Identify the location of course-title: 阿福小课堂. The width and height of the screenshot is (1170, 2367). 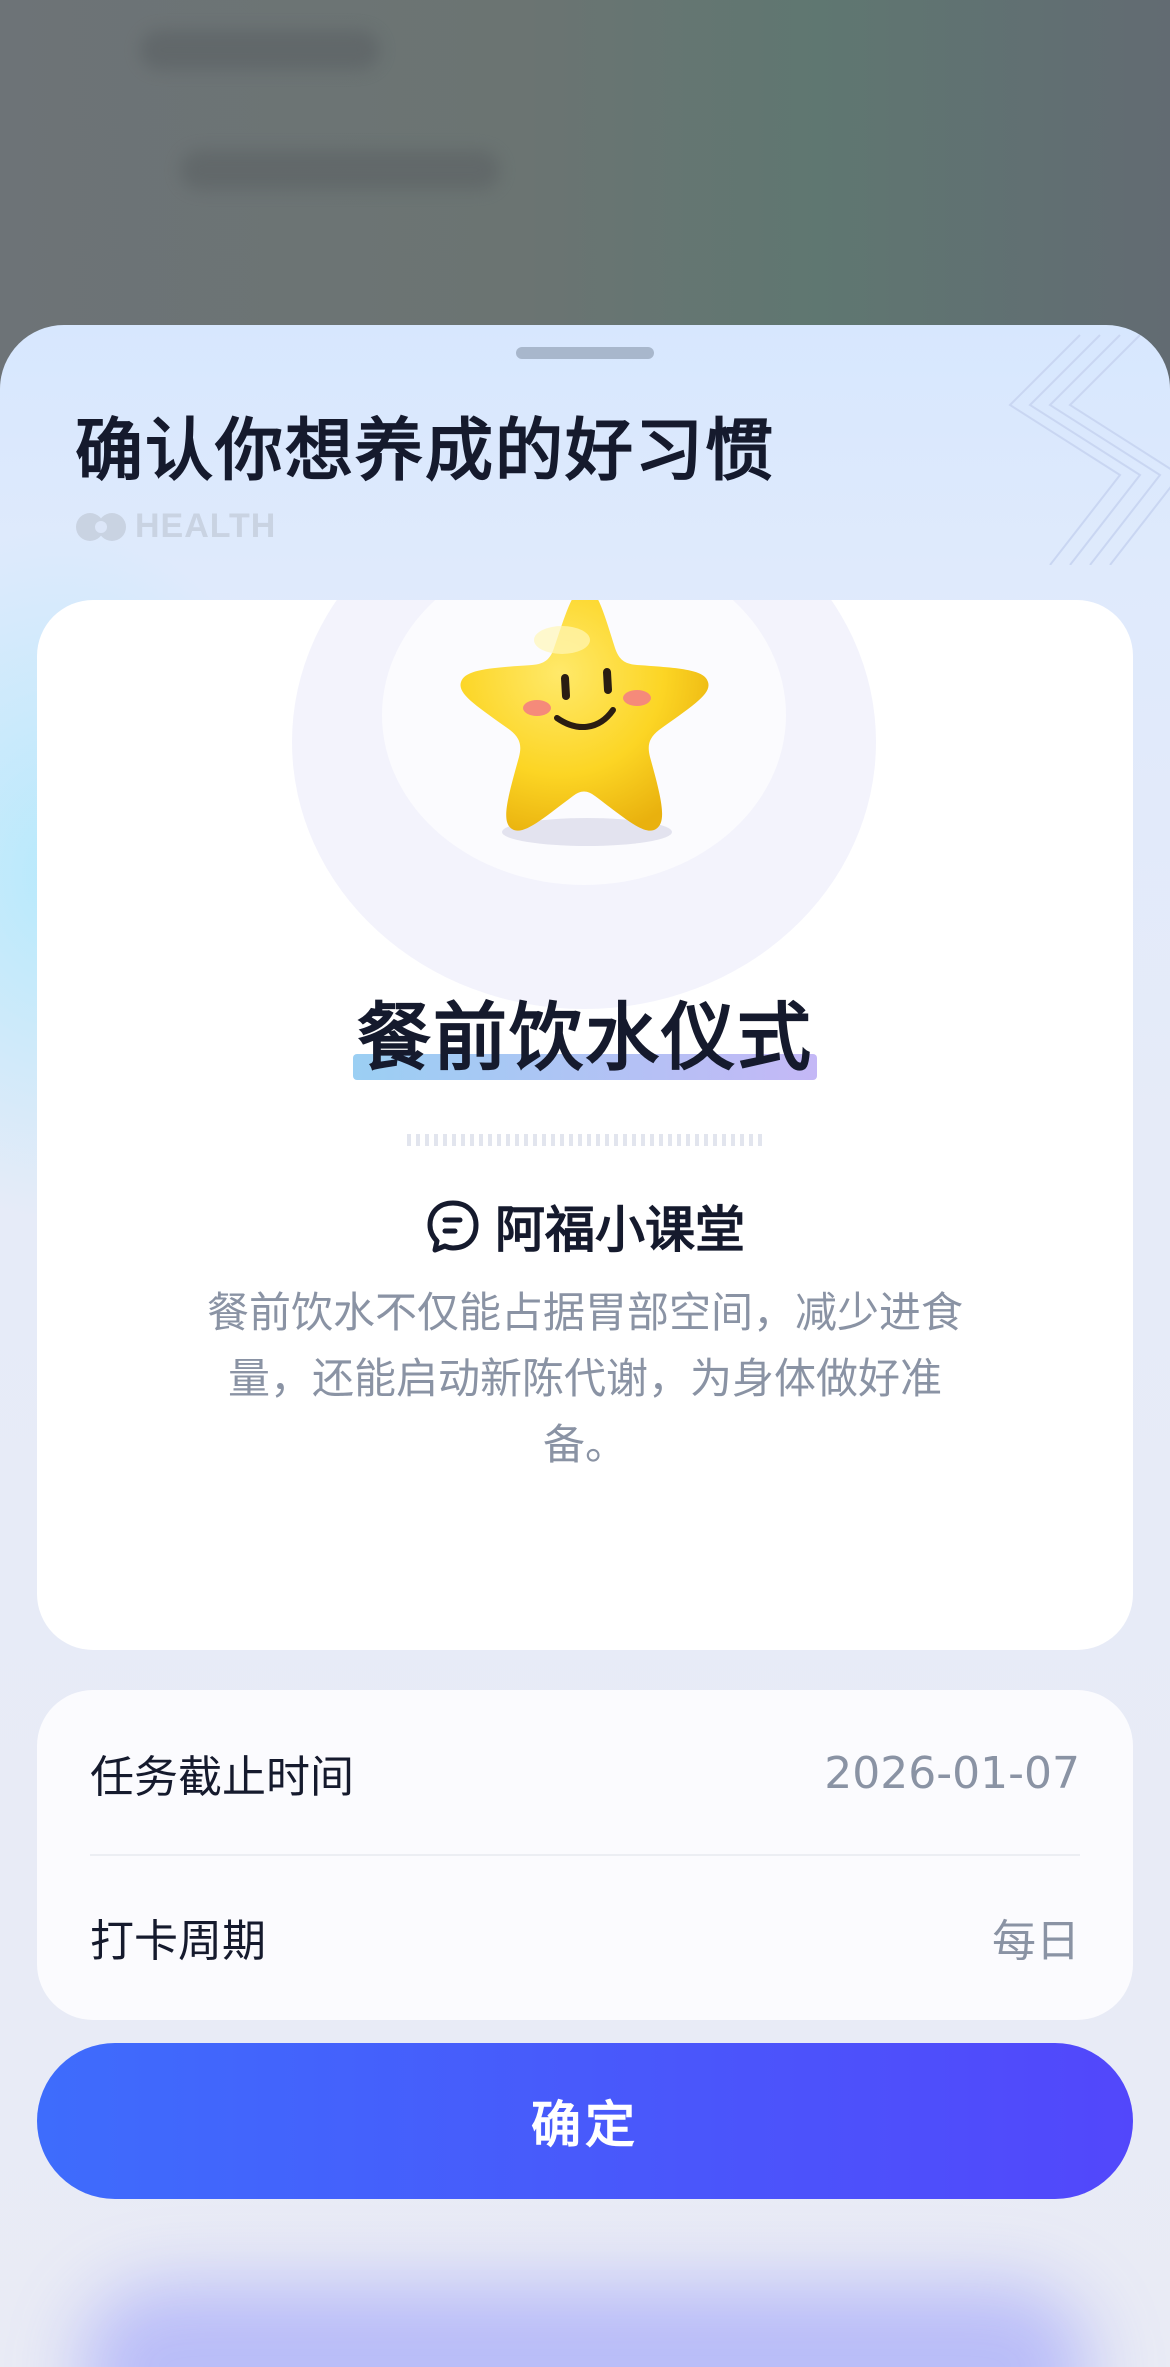
(620, 1230).